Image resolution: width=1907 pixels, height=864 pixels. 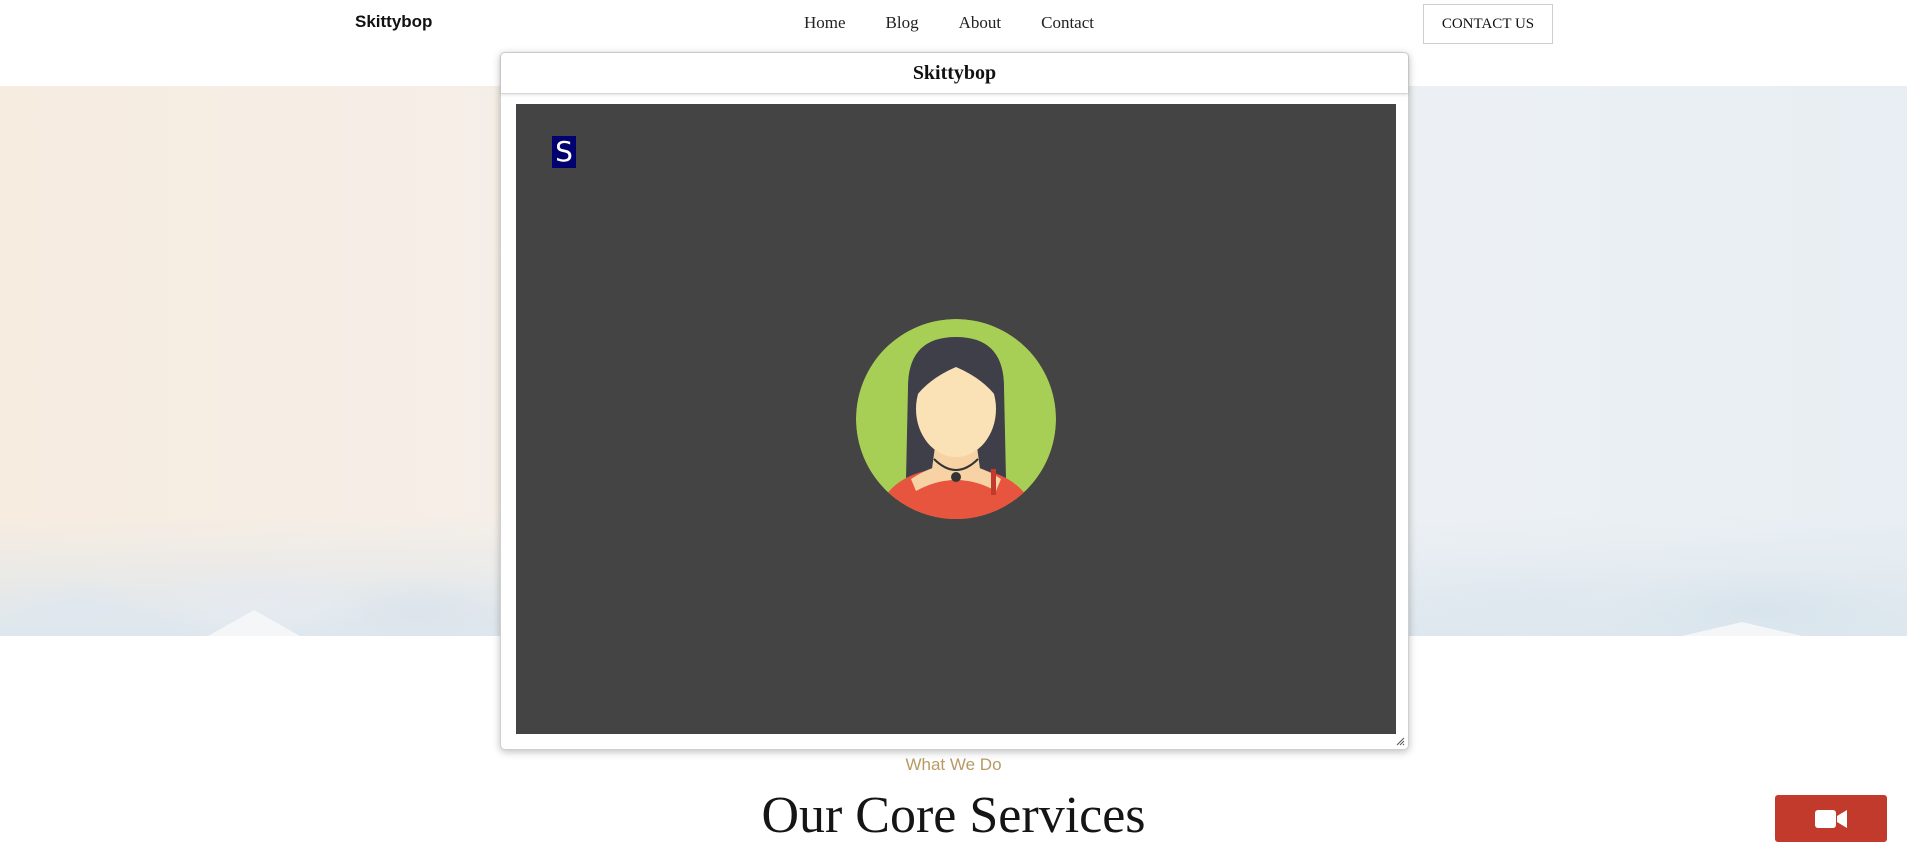 What do you see at coordinates (954, 73) in the screenshot?
I see `call-window-title: Skittybop` at bounding box center [954, 73].